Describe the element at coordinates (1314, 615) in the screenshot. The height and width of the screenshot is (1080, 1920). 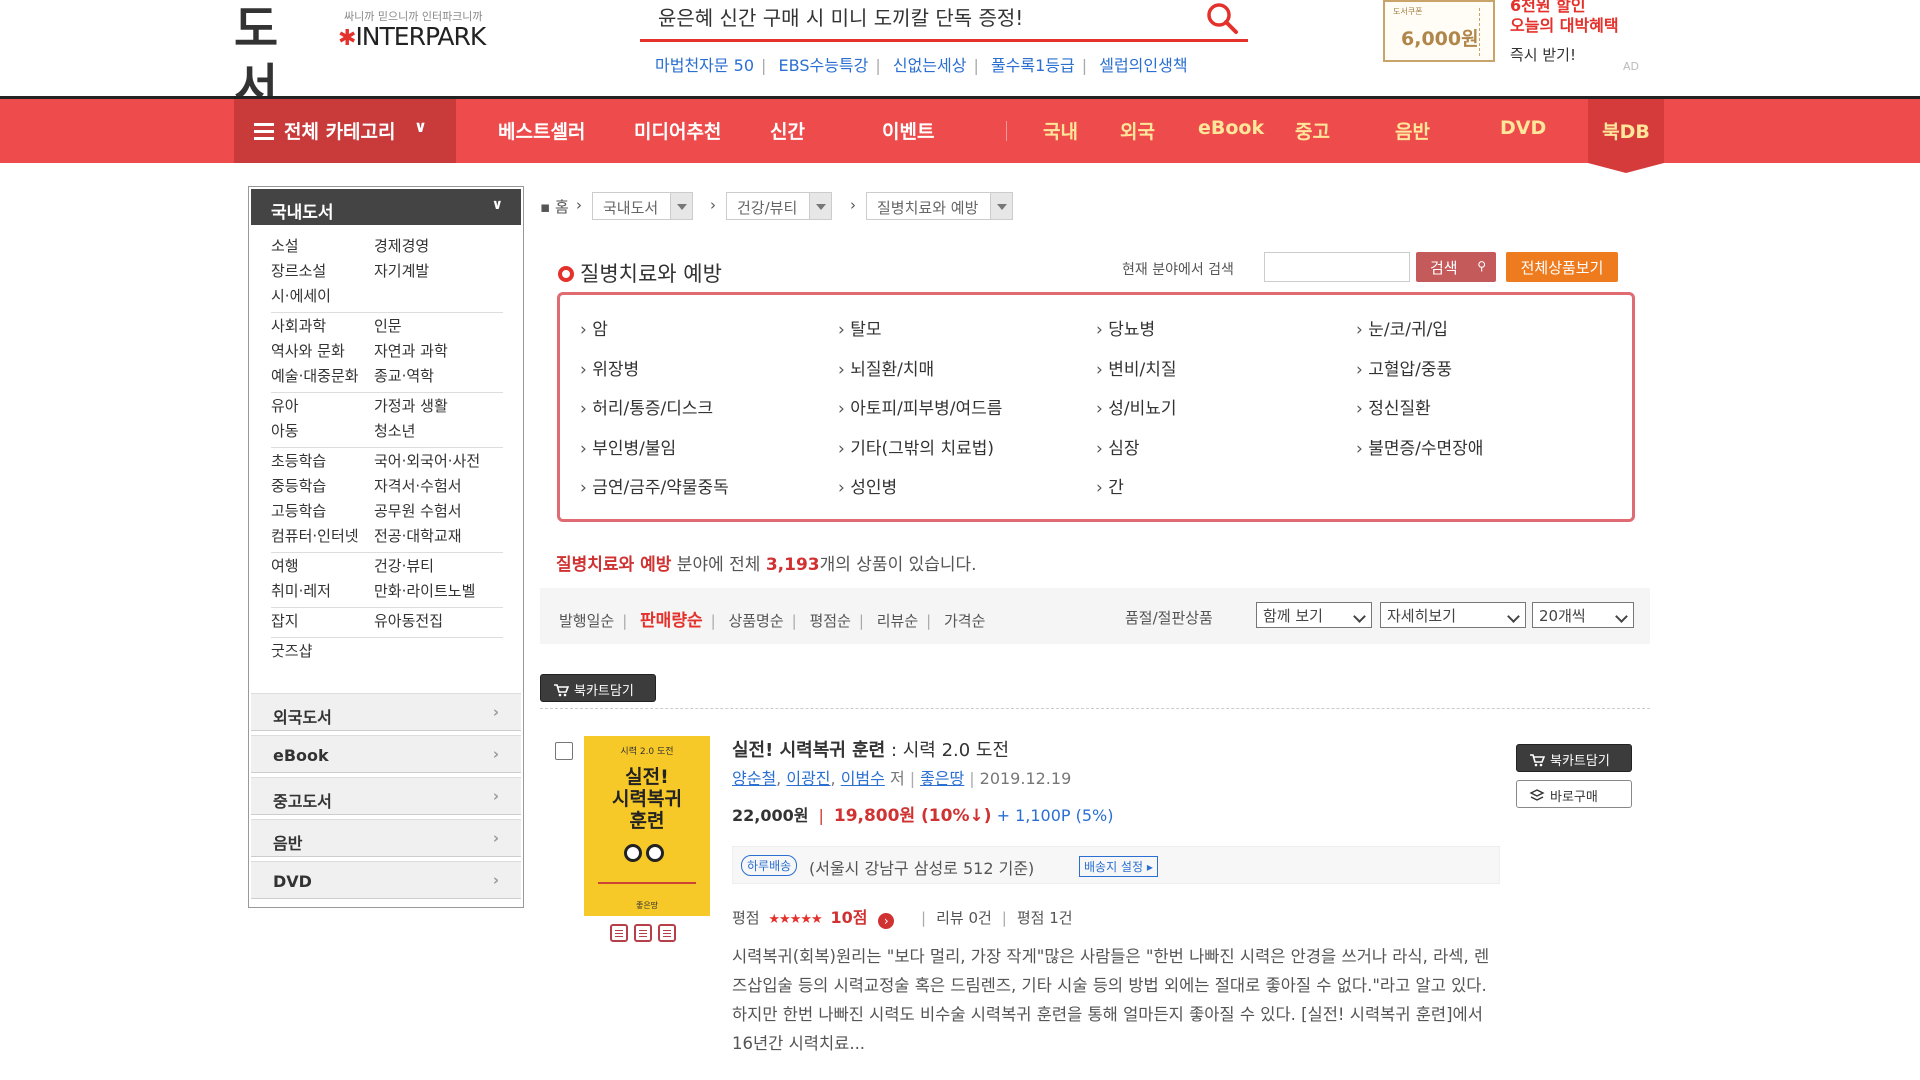
I see `view-mode-select: 함께 보기` at that location.